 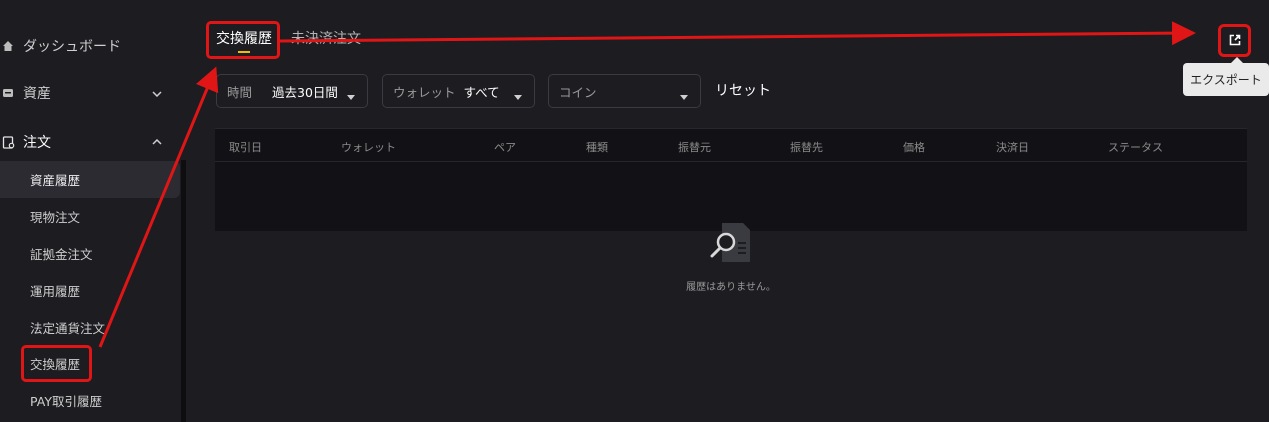 I want to click on annotation-arrow-to-export, so click(x=737, y=33).